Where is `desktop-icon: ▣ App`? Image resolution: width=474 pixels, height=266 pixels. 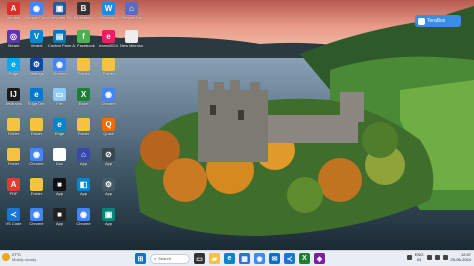 desktop-icon: ▣ App is located at coordinates (108, 220).